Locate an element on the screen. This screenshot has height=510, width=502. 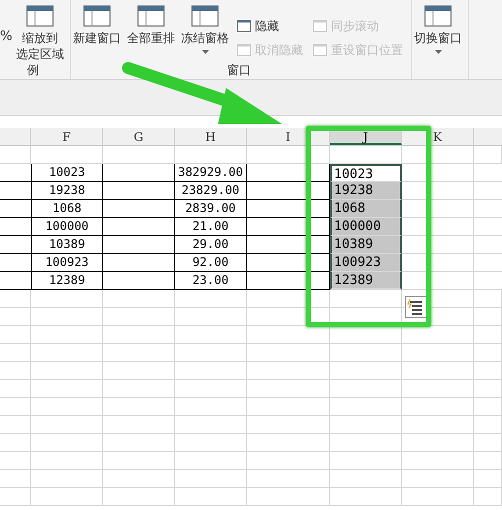
flash-fill-icon is located at coordinates (416, 307).